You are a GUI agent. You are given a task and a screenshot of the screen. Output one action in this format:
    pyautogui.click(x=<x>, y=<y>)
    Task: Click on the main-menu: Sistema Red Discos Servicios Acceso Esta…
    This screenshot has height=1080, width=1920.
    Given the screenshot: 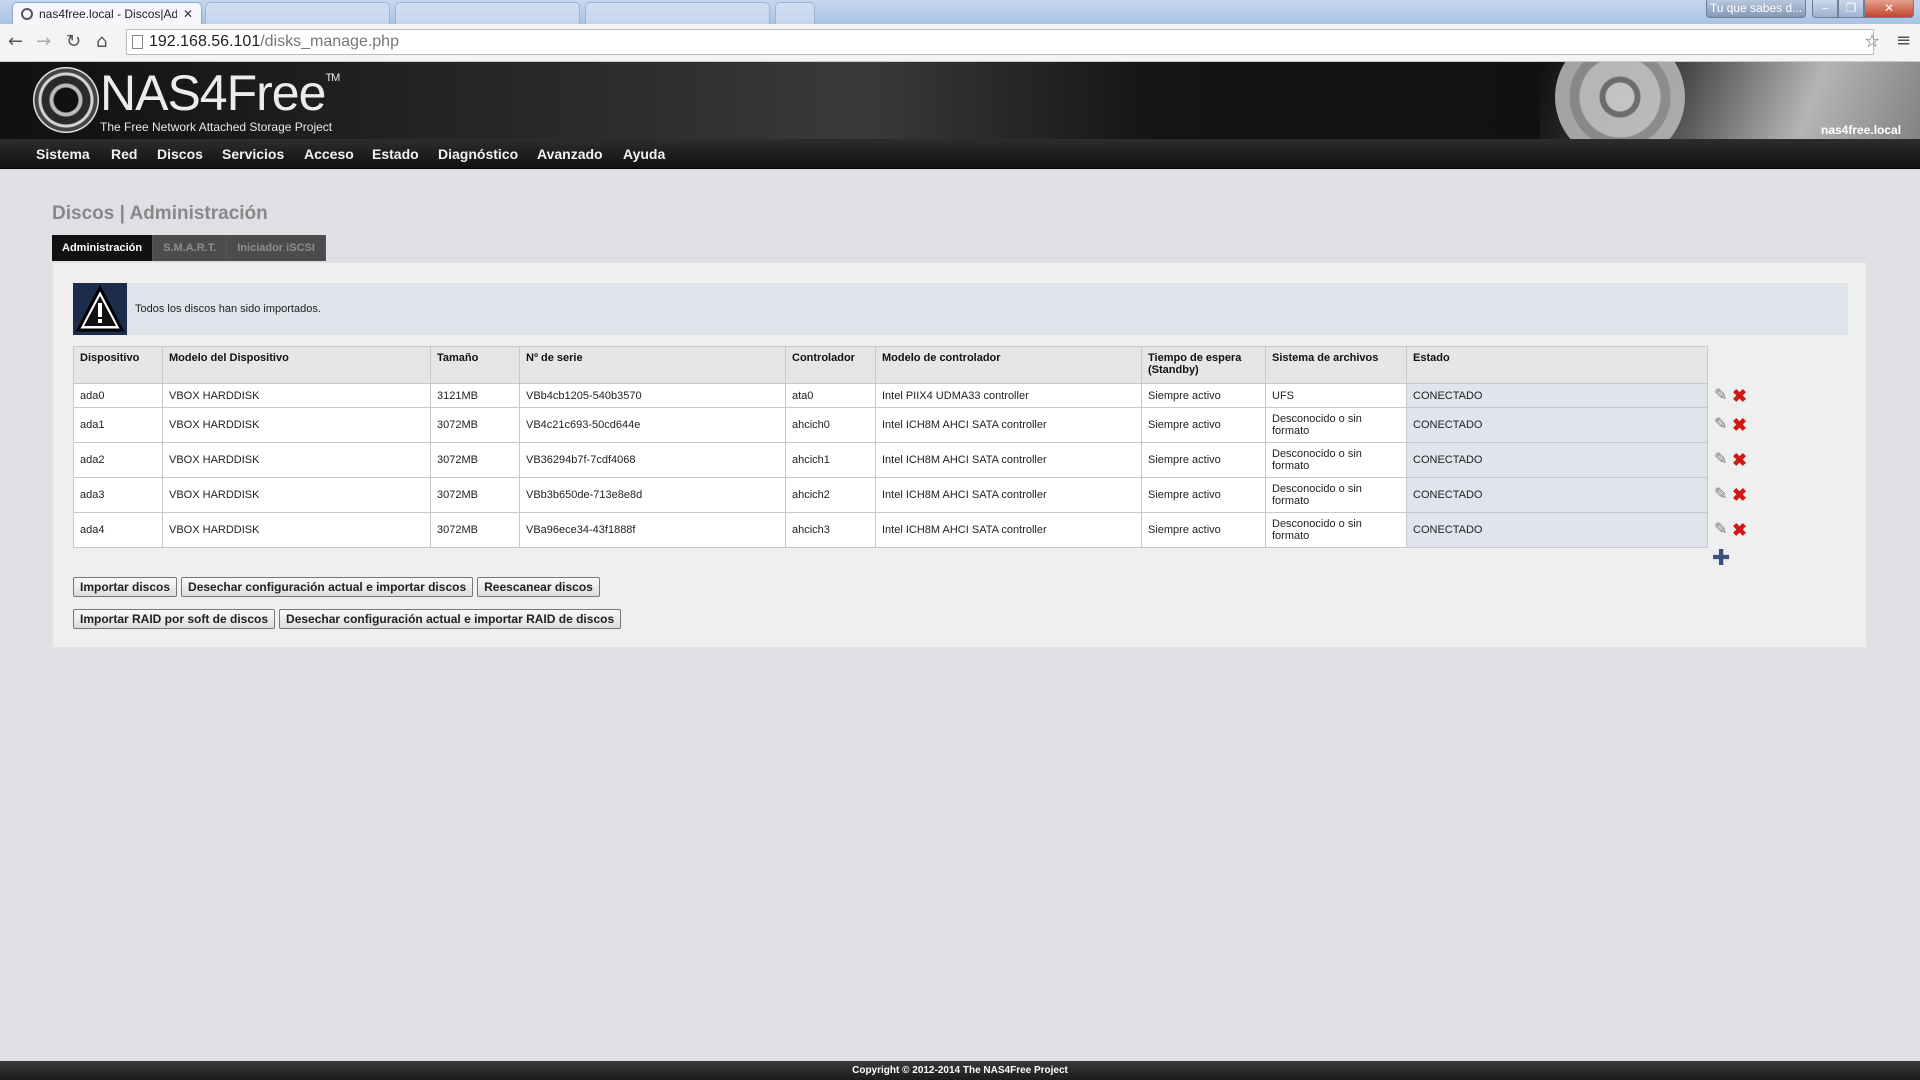 What is the action you would take?
    pyautogui.click(x=960, y=154)
    